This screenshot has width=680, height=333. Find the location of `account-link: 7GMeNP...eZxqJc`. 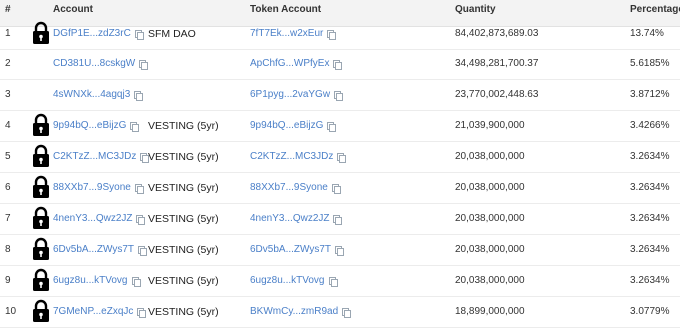

account-link: 7GMeNP...eZxqJc is located at coordinates (100, 311).